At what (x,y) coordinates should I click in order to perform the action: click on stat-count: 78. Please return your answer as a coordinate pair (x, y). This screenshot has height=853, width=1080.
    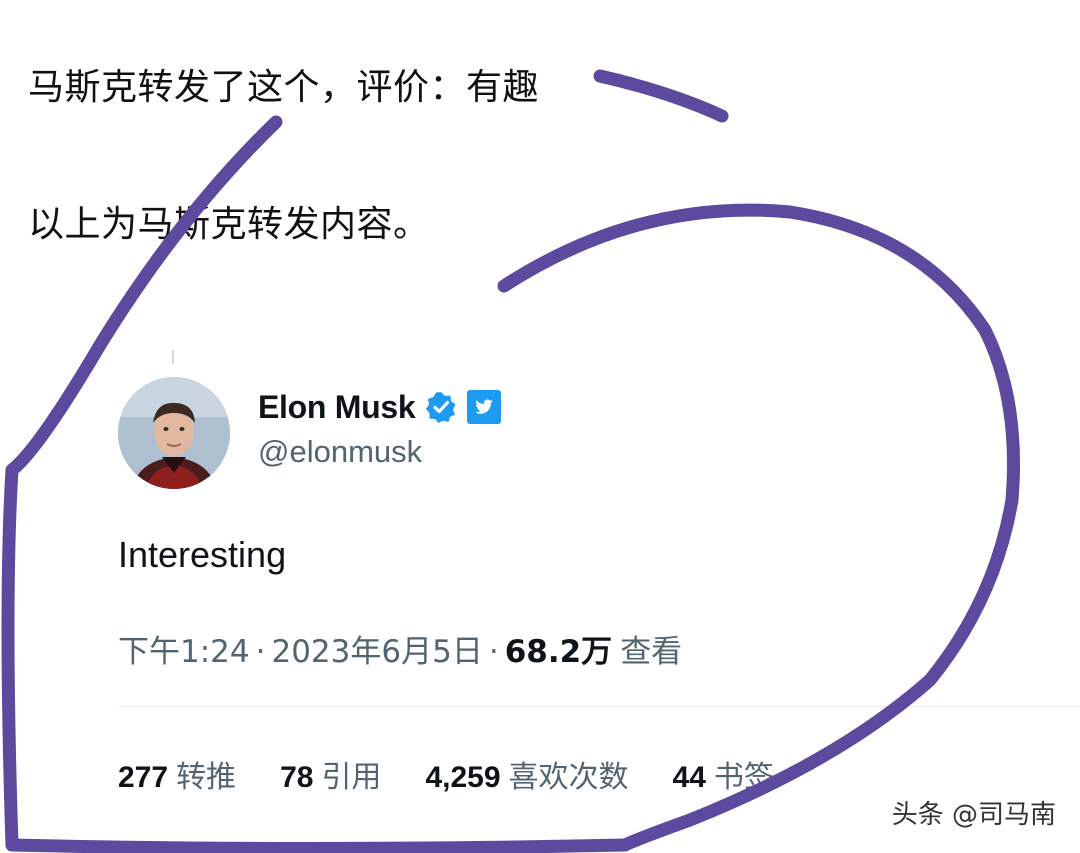
    Looking at the image, I should click on (297, 777).